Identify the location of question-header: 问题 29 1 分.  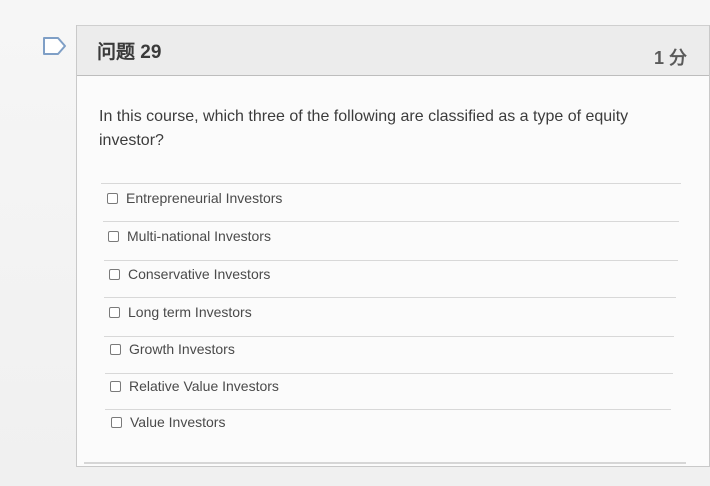
(393, 50).